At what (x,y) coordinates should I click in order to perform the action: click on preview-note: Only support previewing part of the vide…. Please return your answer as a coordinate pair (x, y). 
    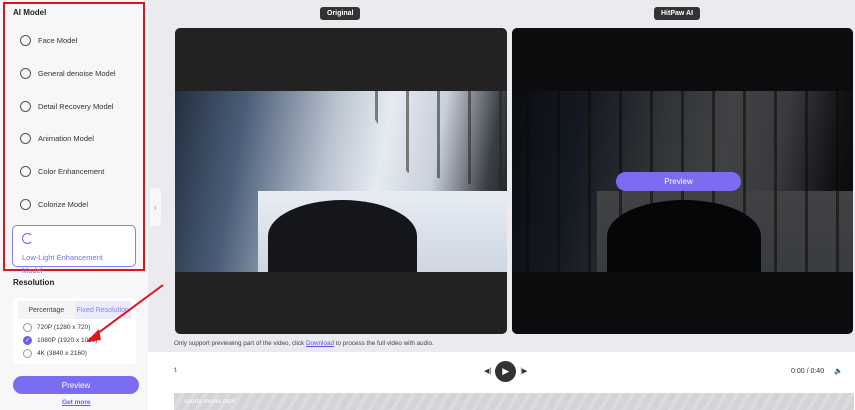
    Looking at the image, I should click on (304, 343).